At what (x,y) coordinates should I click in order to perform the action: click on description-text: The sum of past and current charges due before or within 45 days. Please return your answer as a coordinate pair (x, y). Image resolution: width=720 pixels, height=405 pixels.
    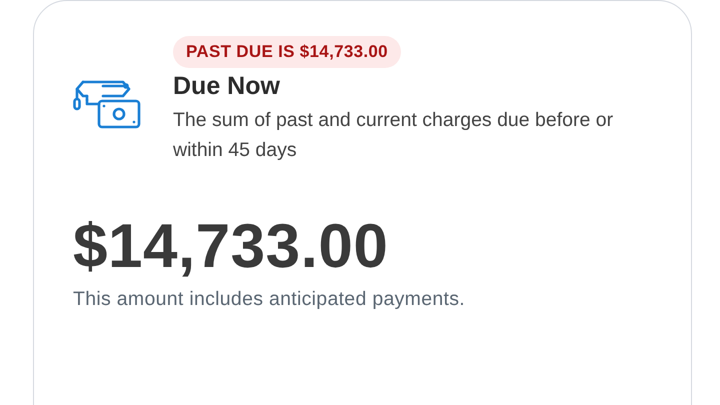
    Looking at the image, I should click on (393, 135).